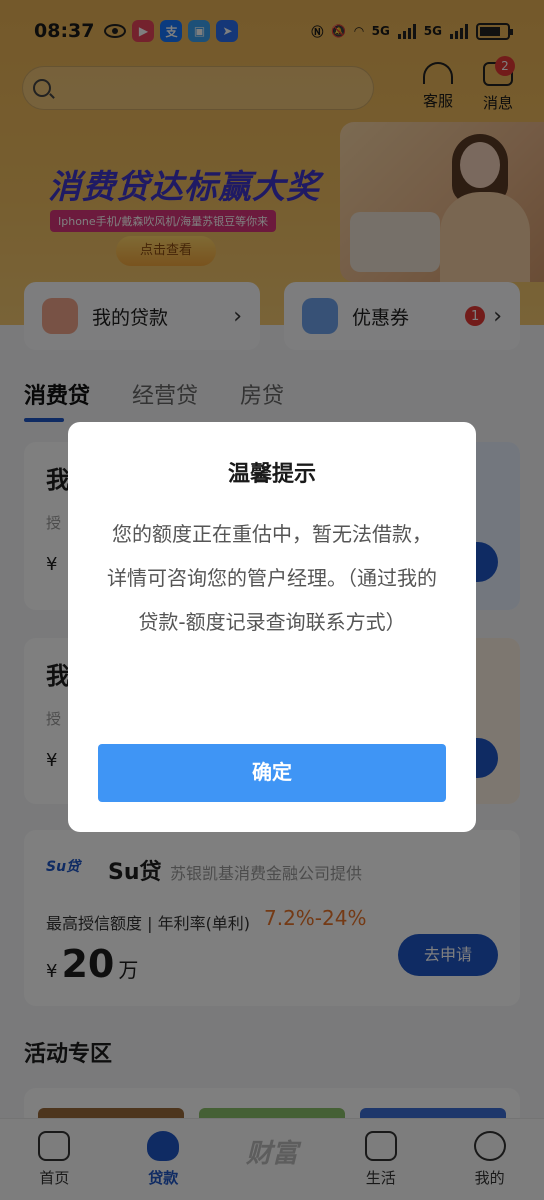 The height and width of the screenshot is (1200, 544). What do you see at coordinates (272, 773) in the screenshot?
I see `confirm-button: 确定` at bounding box center [272, 773].